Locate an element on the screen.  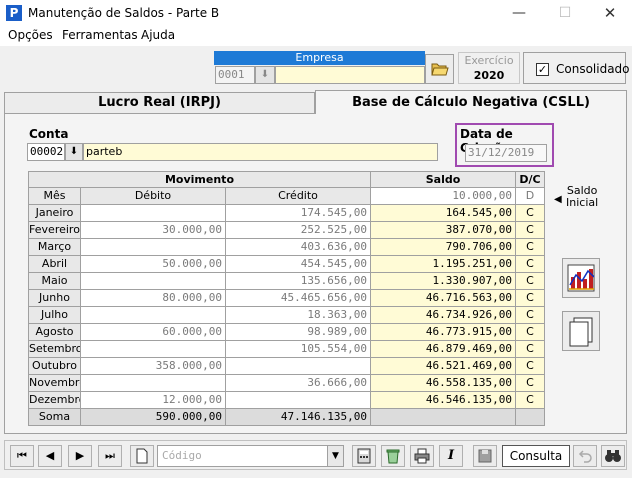
previous-record-button: ◀ is located at coordinates (50, 456).